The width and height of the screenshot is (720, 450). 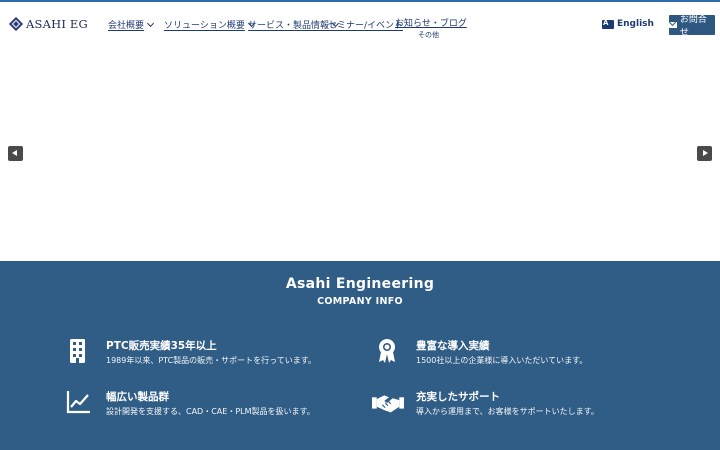 I want to click on nav-news: お知らせ・ブログ その他, so click(x=431, y=28).